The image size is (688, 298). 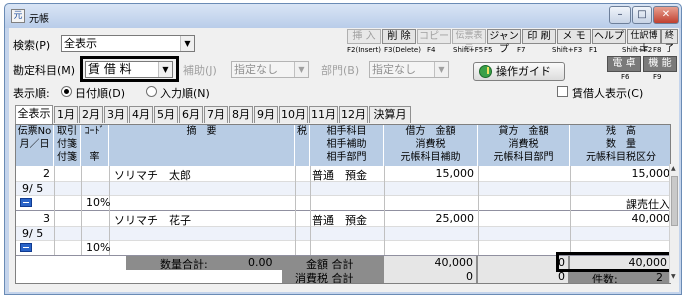 I want to click on help-button: ヘルプ, so click(x=609, y=36).